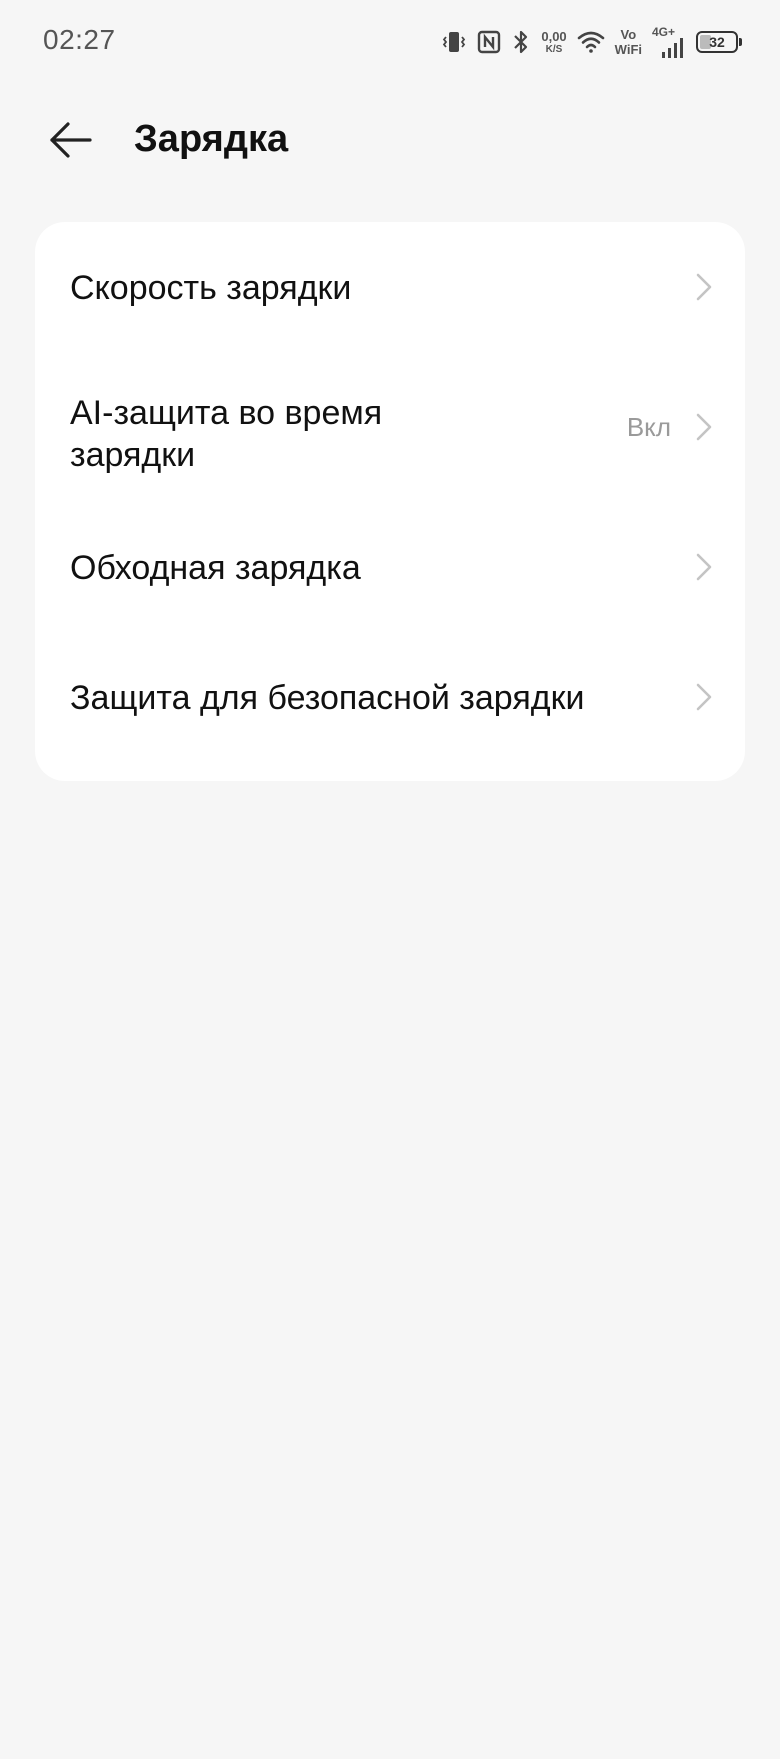  What do you see at coordinates (489, 42) in the screenshot?
I see `nfc-icon` at bounding box center [489, 42].